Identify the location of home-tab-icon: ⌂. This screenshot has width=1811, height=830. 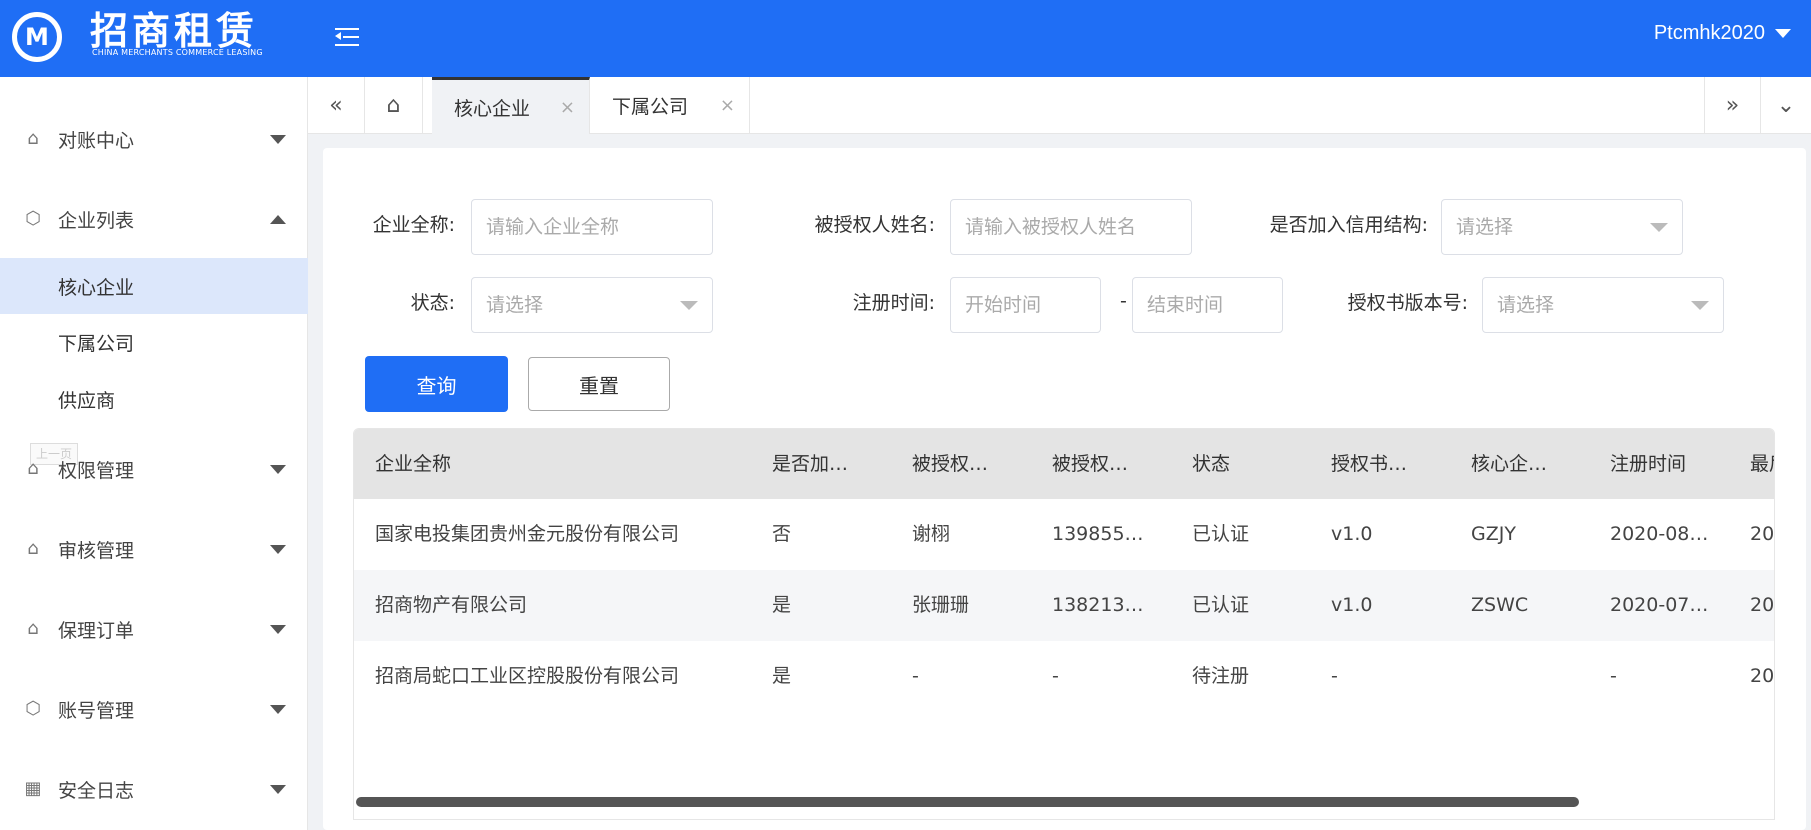
(394, 105).